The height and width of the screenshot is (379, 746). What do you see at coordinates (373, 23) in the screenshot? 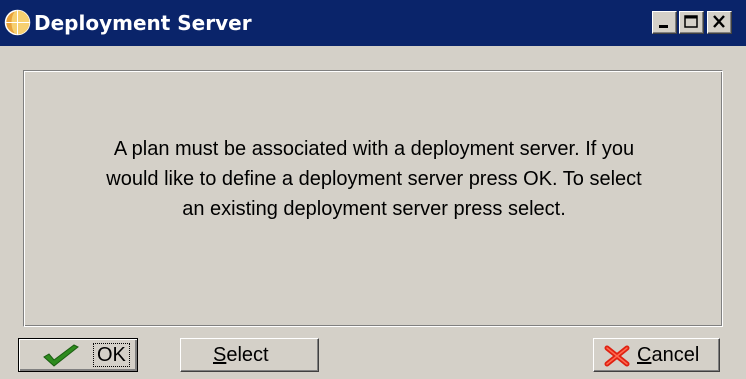
I see `title-bar: Deployment Server` at bounding box center [373, 23].